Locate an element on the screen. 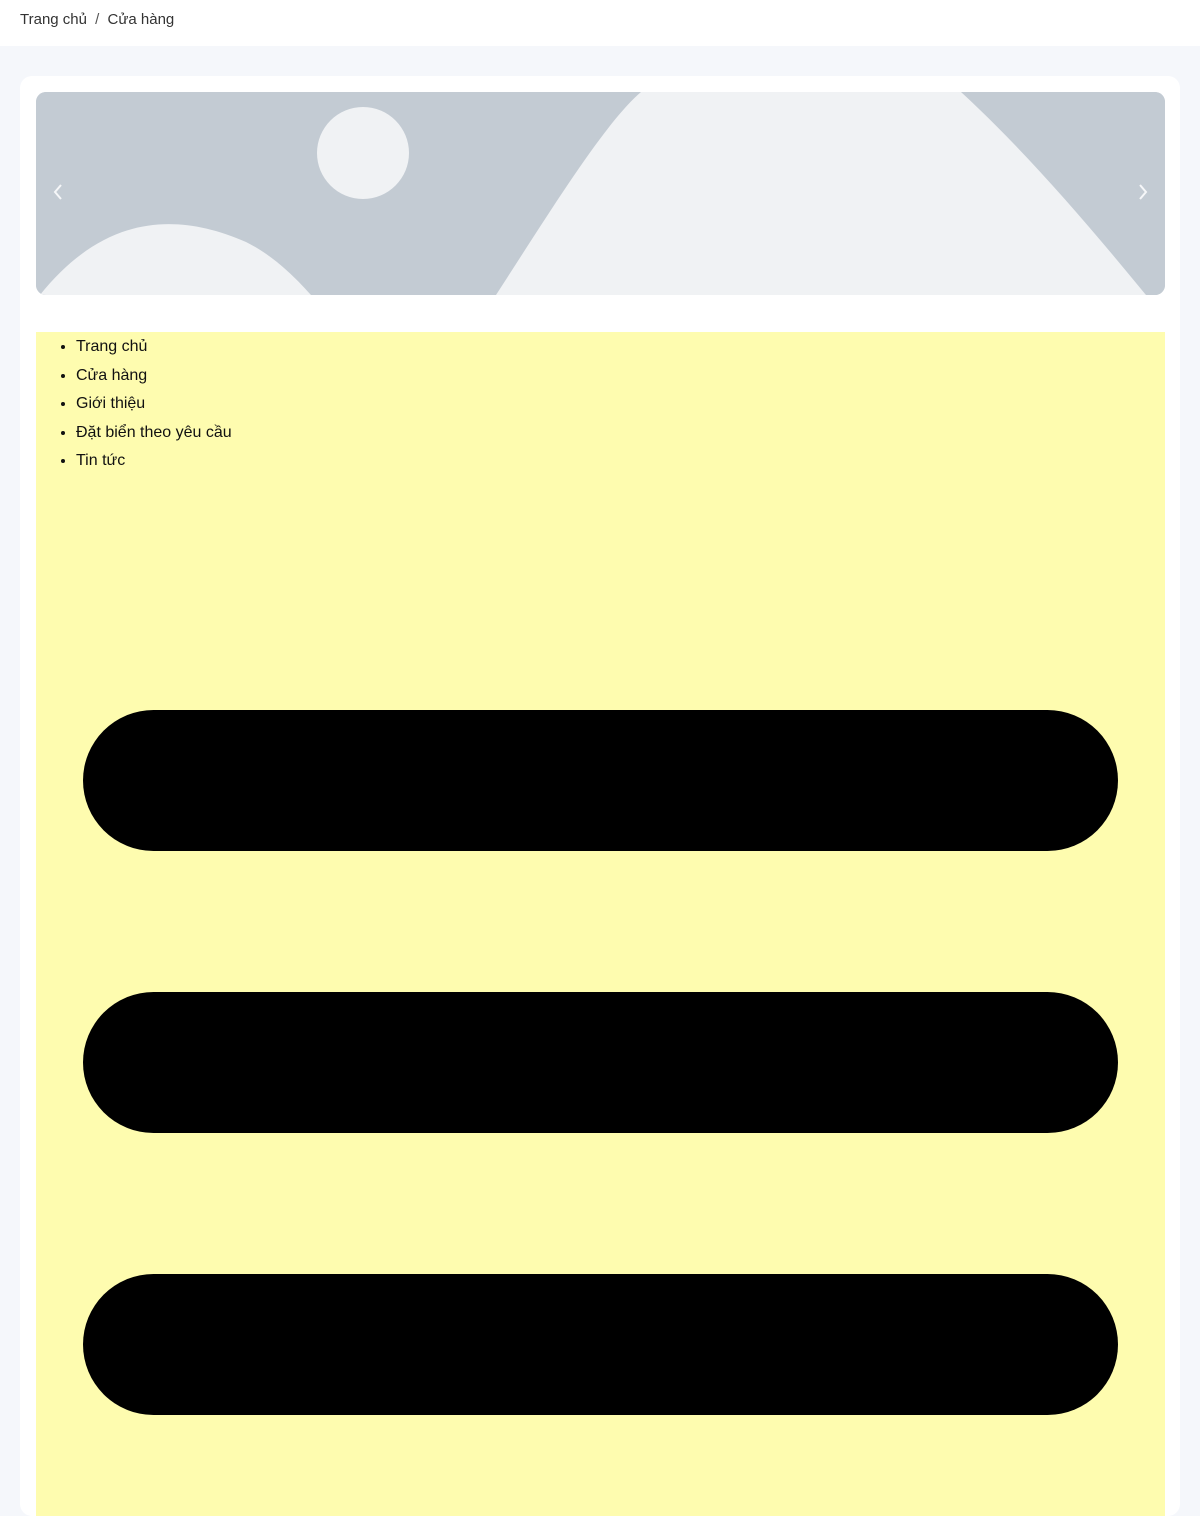 This screenshot has width=1200, height=1516. nav-item-label: Trang chủ is located at coordinates (111, 346).